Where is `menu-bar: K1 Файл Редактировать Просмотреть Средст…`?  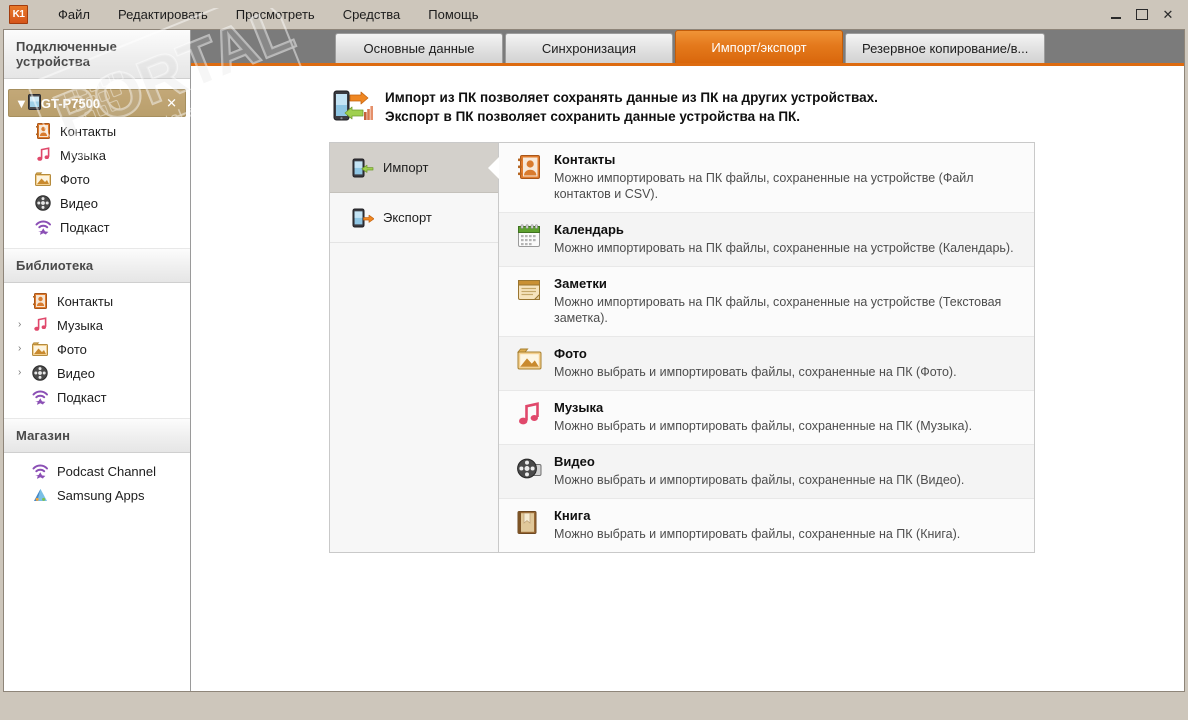 menu-bar: K1 Файл Редактировать Просмотреть Средст… is located at coordinates (594, 14).